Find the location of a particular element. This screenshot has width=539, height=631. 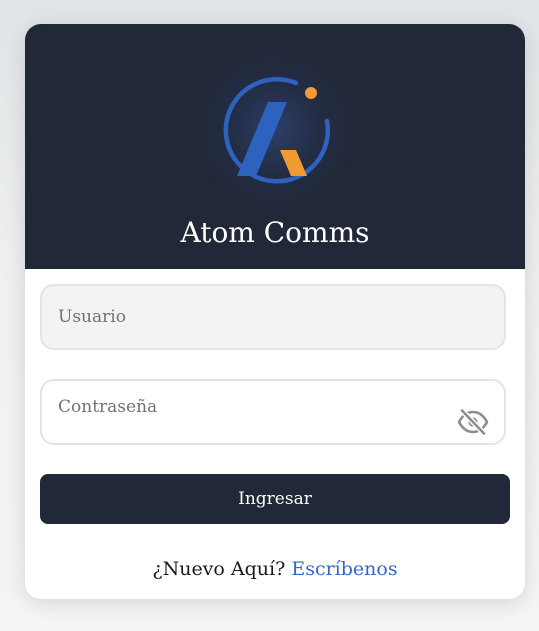

signup-prompt: ¿Nuevo Aquí? Escríbenos is located at coordinates (275, 569).